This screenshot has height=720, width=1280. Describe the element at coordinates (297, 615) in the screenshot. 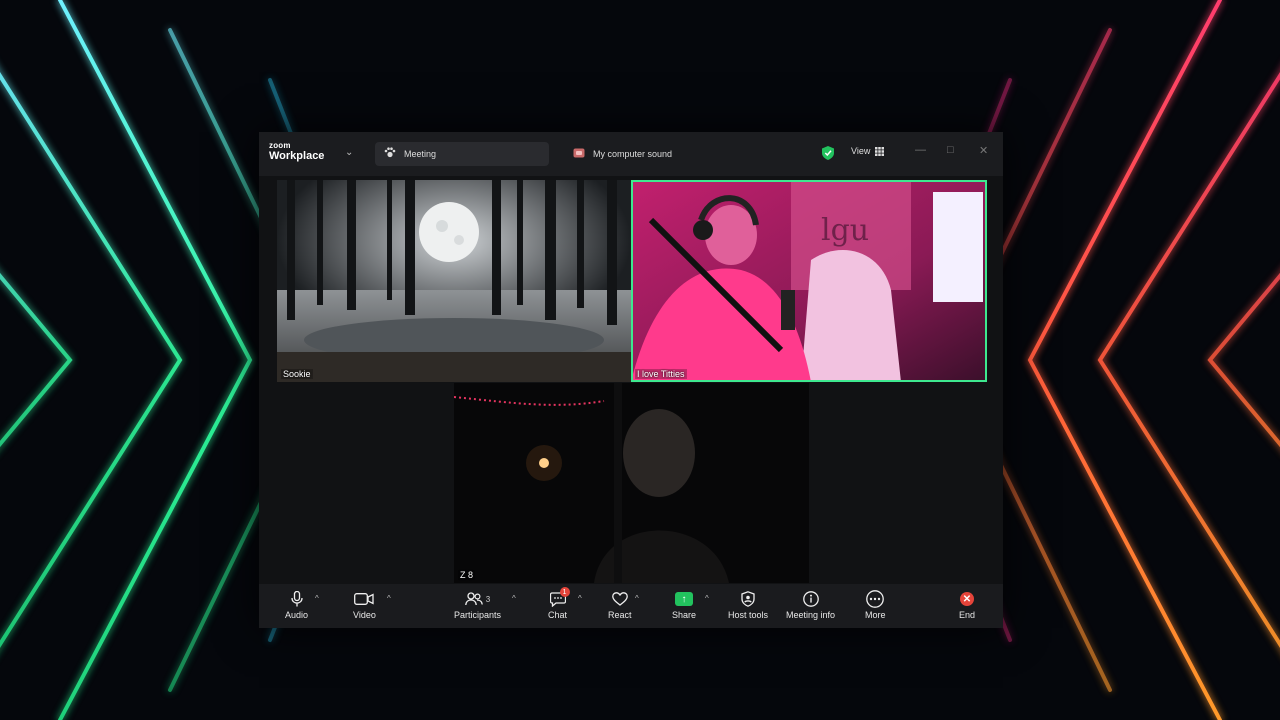

I see `audio-label: Audio` at that location.